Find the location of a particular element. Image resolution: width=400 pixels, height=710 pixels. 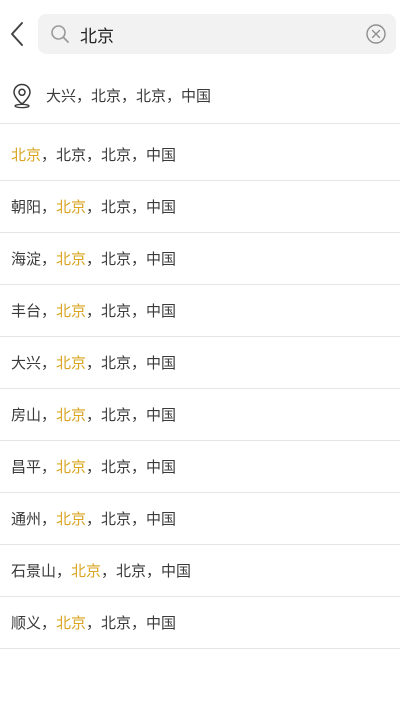

result-item: 房山，北京，北京，中国 is located at coordinates (200, 415).